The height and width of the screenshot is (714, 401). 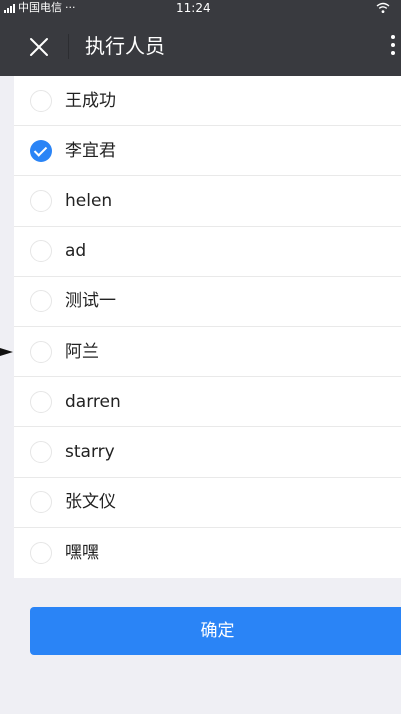 I want to click on confirm-button: 确定, so click(x=215, y=631).